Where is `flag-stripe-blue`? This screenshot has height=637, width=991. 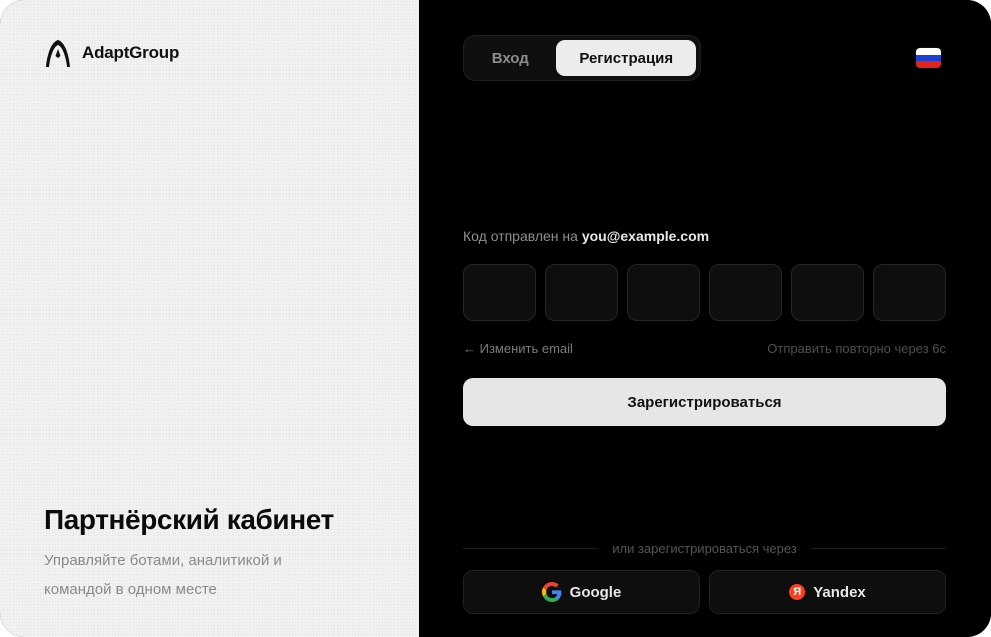
flag-stripe-blue is located at coordinates (928, 58).